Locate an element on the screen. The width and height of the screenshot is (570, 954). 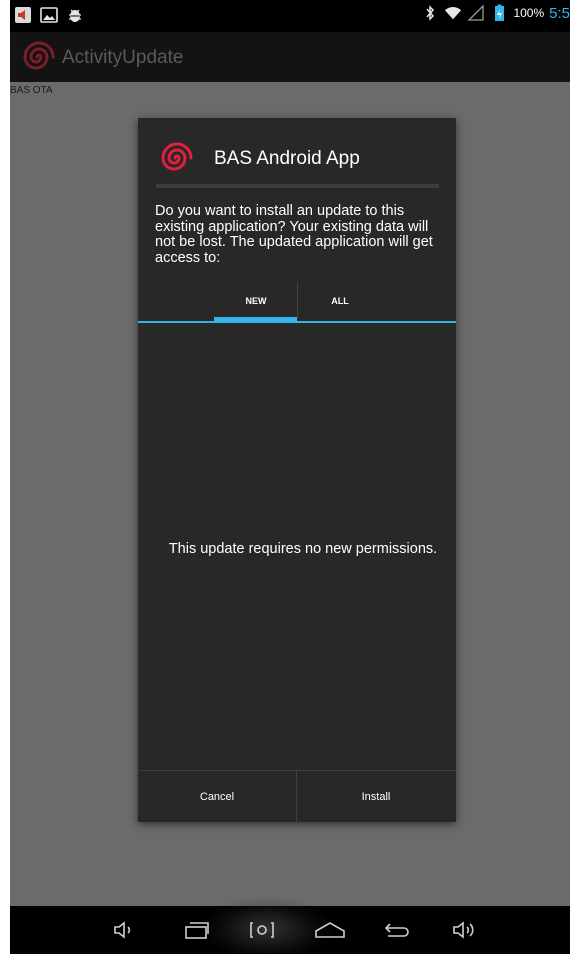
action-bar: ActivityUpdate is located at coordinates (290, 57).